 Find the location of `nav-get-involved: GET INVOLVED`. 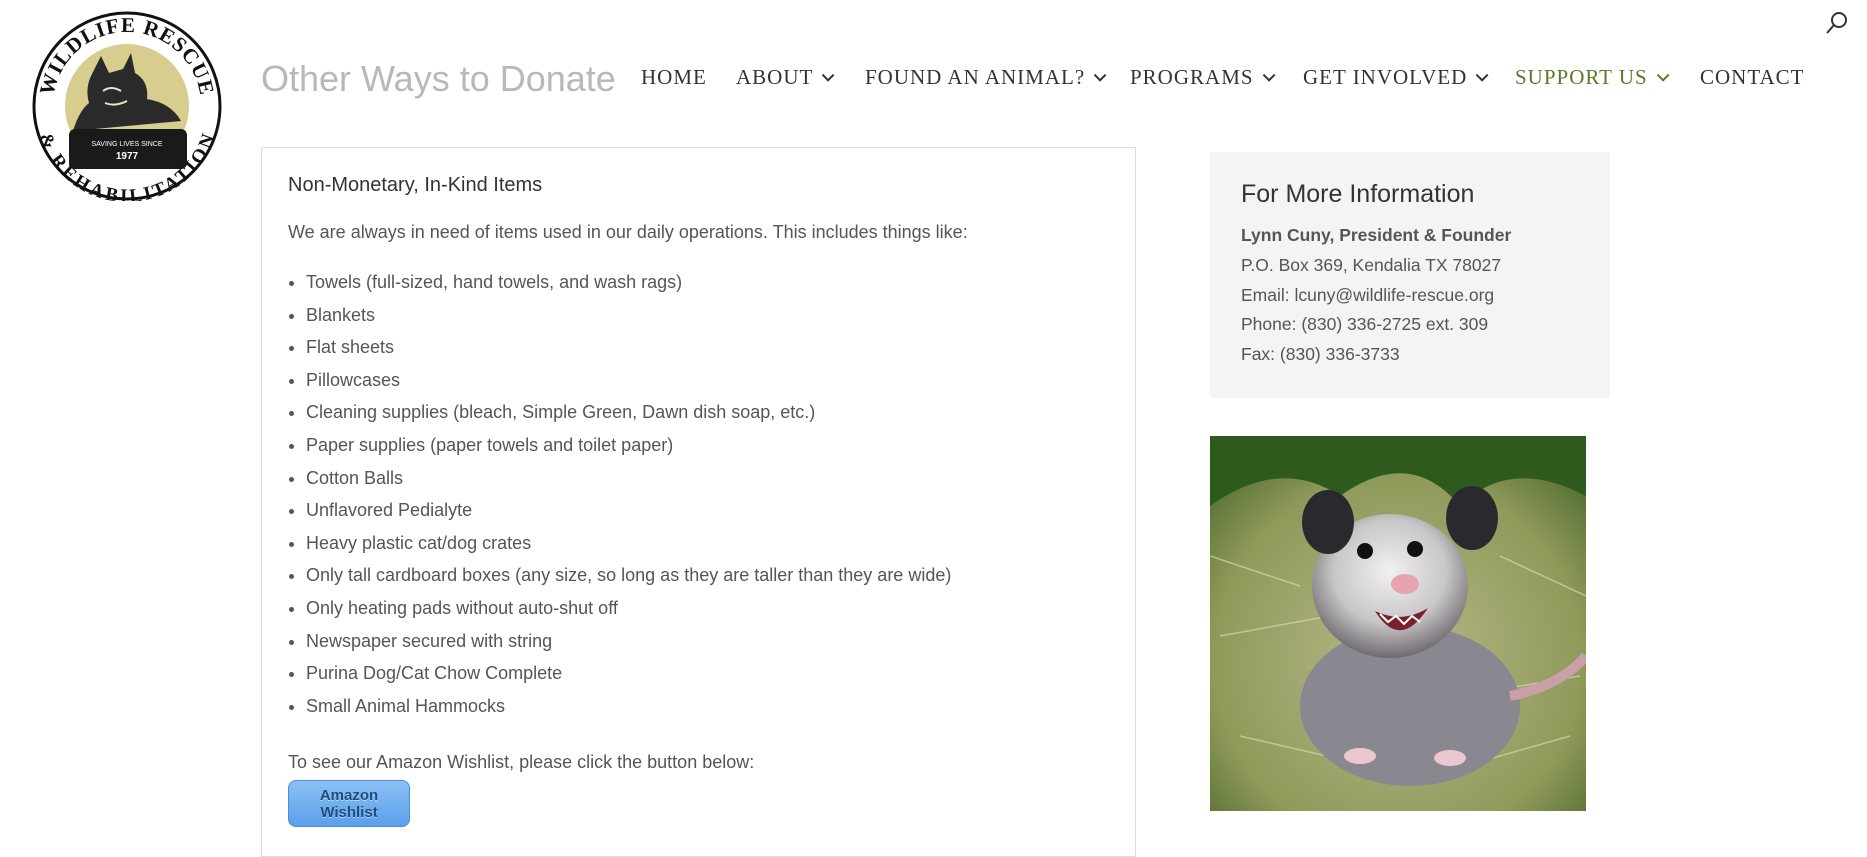

nav-get-involved: GET INVOLVED is located at coordinates (1396, 77).